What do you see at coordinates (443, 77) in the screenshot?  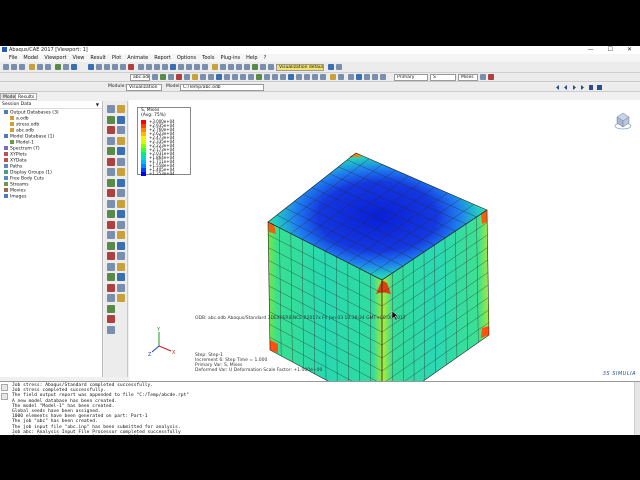 I see `field-output-select: S` at bounding box center [443, 77].